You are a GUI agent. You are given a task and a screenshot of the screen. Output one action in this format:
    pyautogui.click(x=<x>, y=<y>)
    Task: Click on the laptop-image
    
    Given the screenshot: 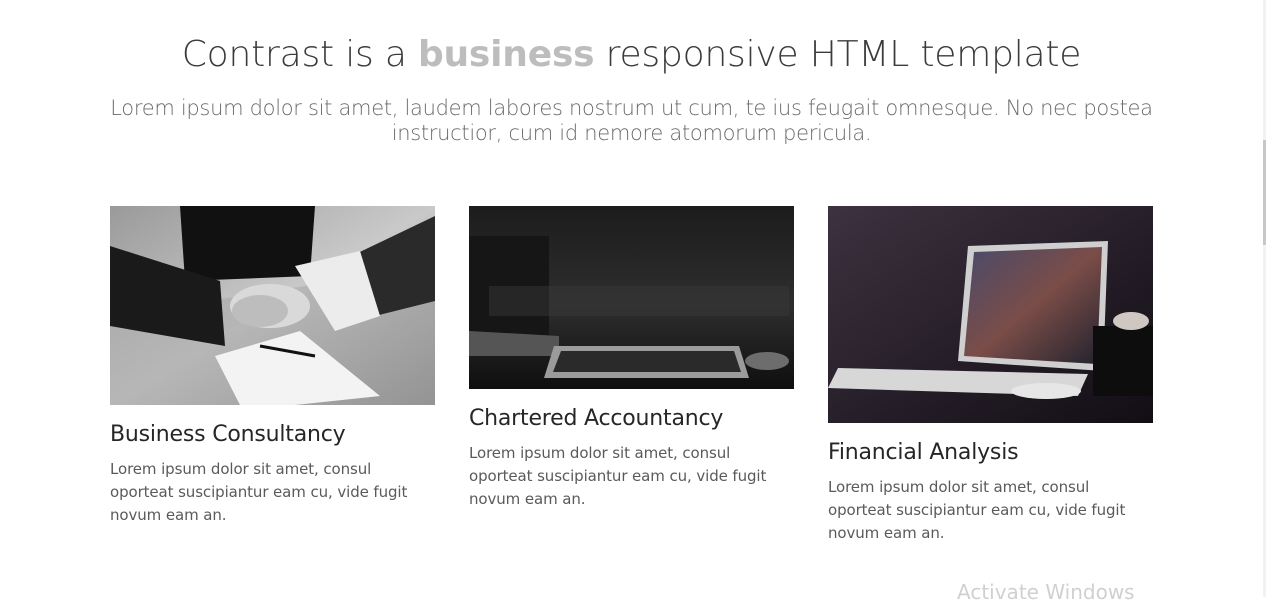 What is the action you would take?
    pyautogui.click(x=990, y=314)
    